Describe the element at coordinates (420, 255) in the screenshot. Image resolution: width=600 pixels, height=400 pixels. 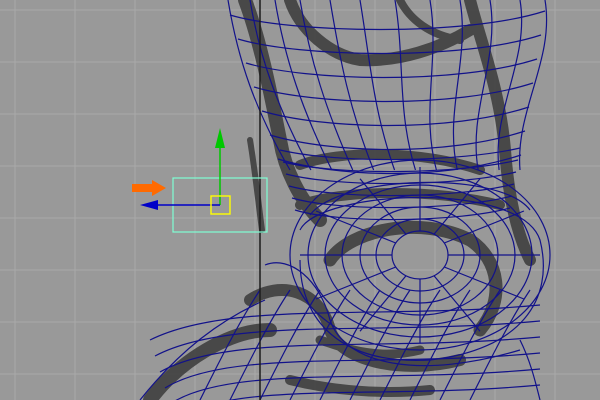
I see `mesh-loop` at that location.